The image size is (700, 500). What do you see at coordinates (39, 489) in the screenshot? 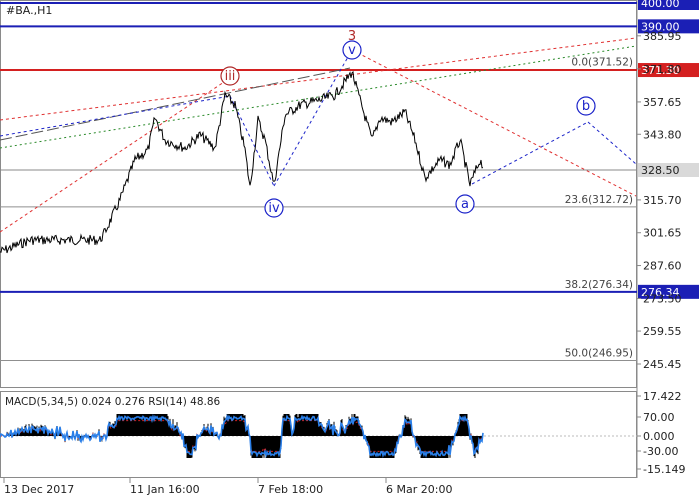
I see `time-tick-label: 13 Dec 2017` at bounding box center [39, 489].